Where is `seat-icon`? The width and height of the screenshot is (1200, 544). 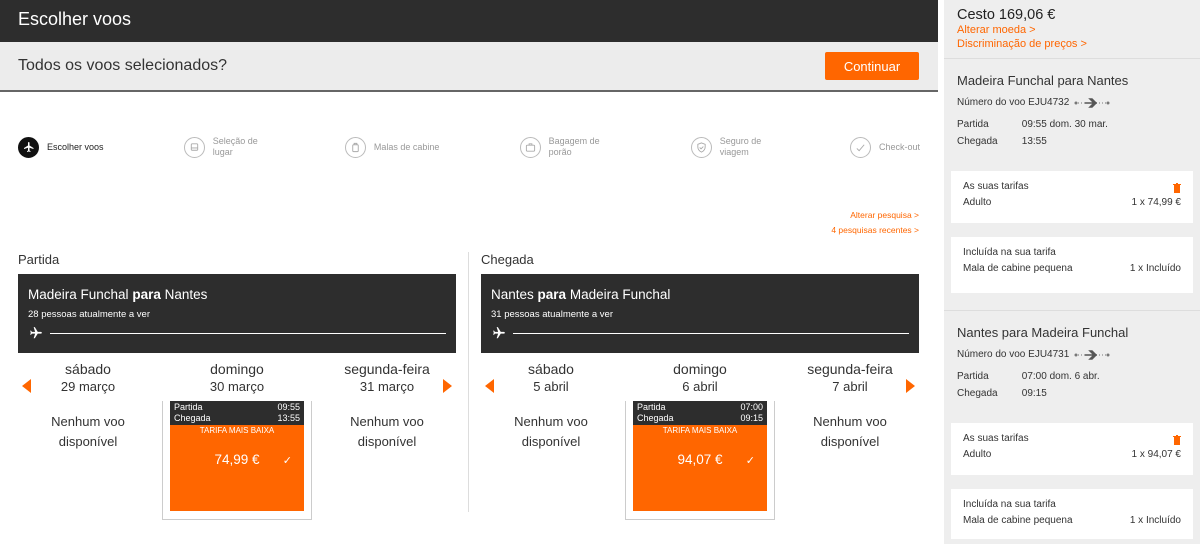
seat-icon is located at coordinates (194, 147).